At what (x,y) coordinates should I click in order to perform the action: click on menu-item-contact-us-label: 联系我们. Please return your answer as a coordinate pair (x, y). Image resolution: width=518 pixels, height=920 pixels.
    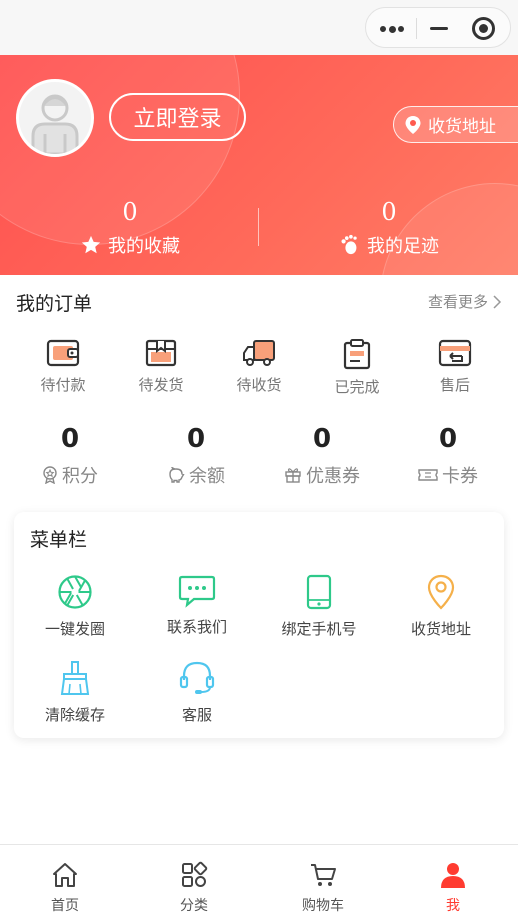
    Looking at the image, I should click on (196, 627).